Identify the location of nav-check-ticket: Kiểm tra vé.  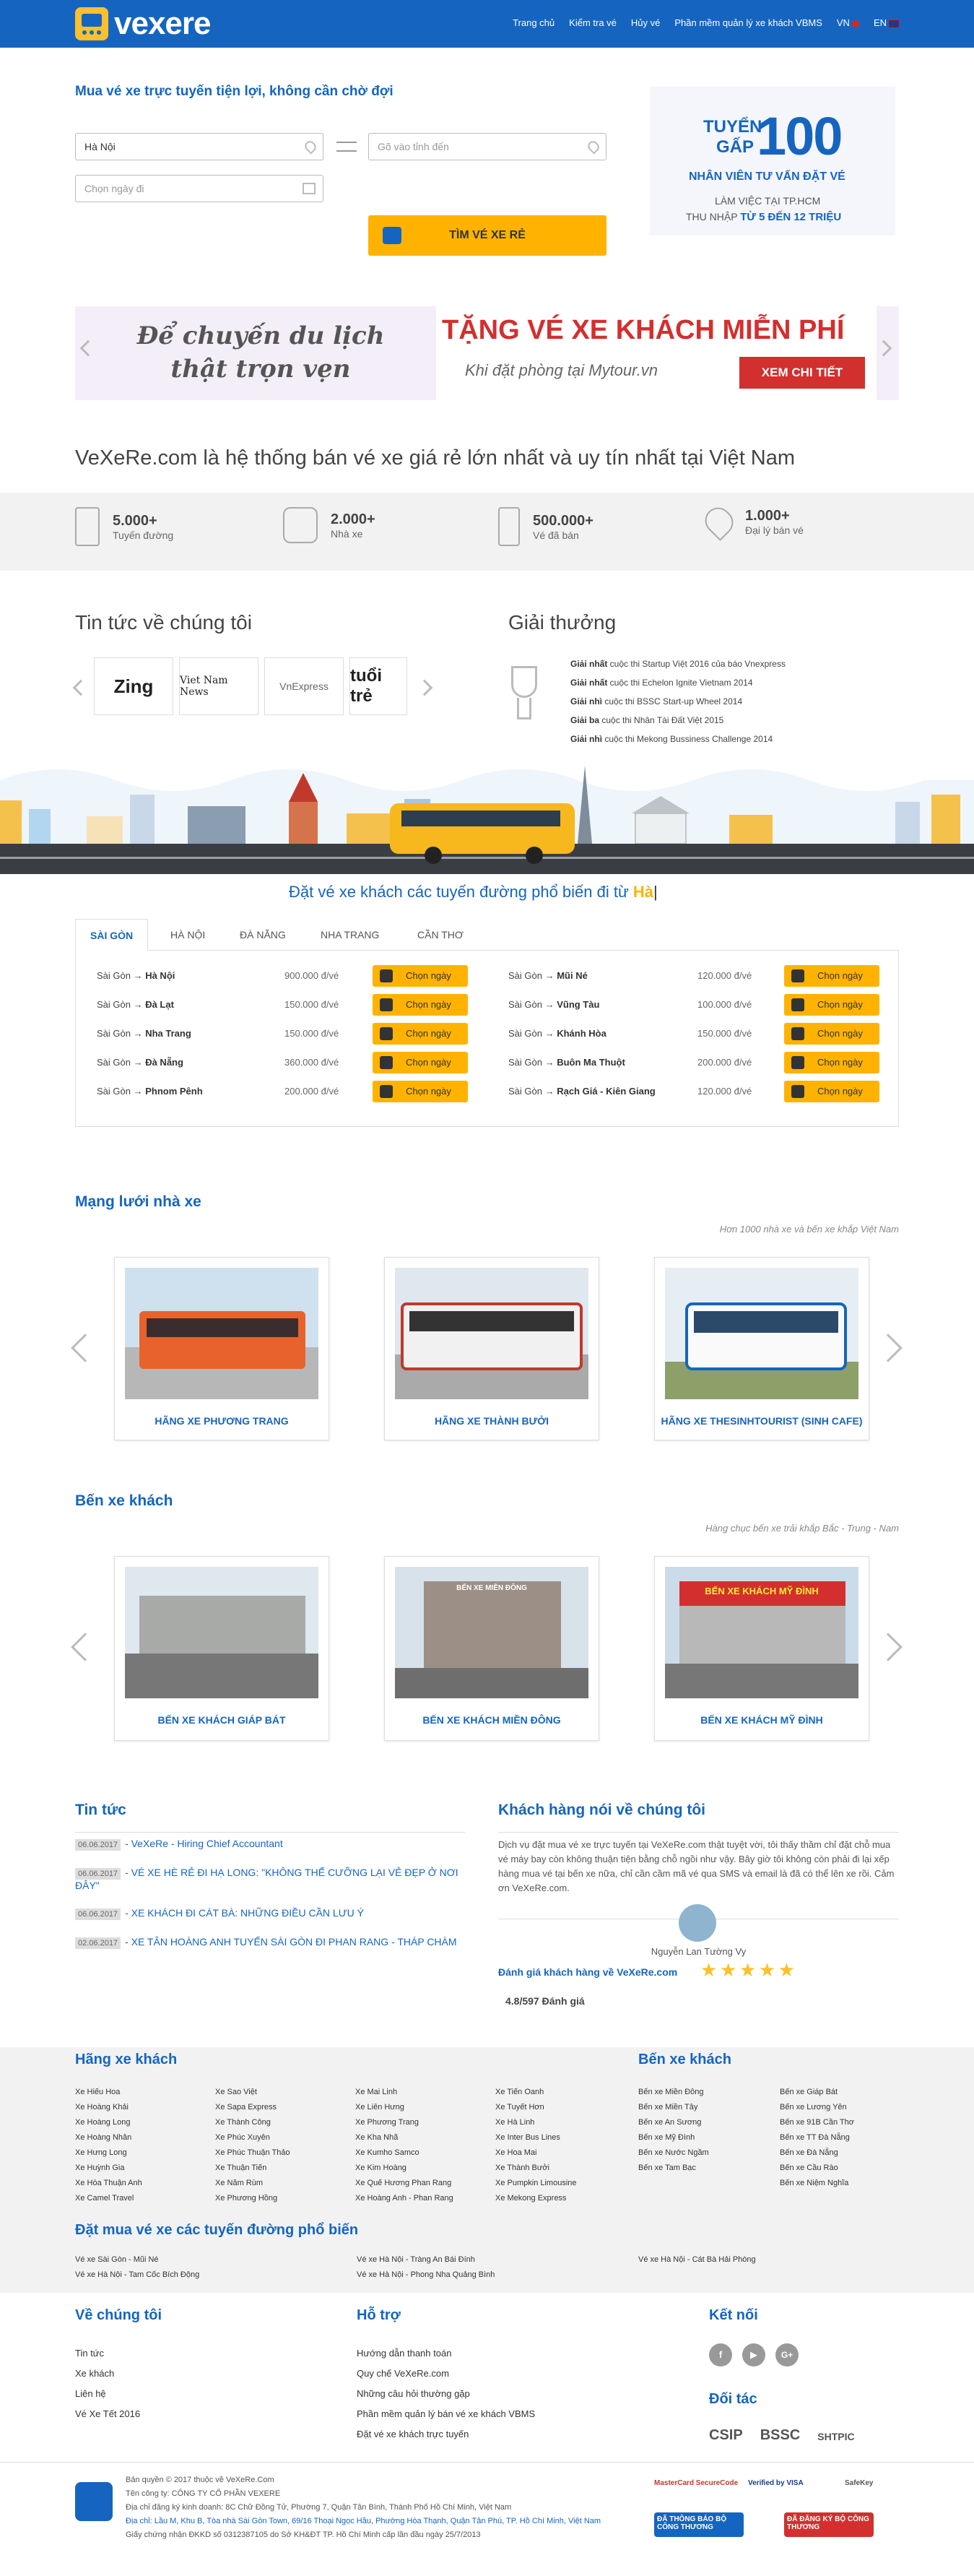
(593, 23).